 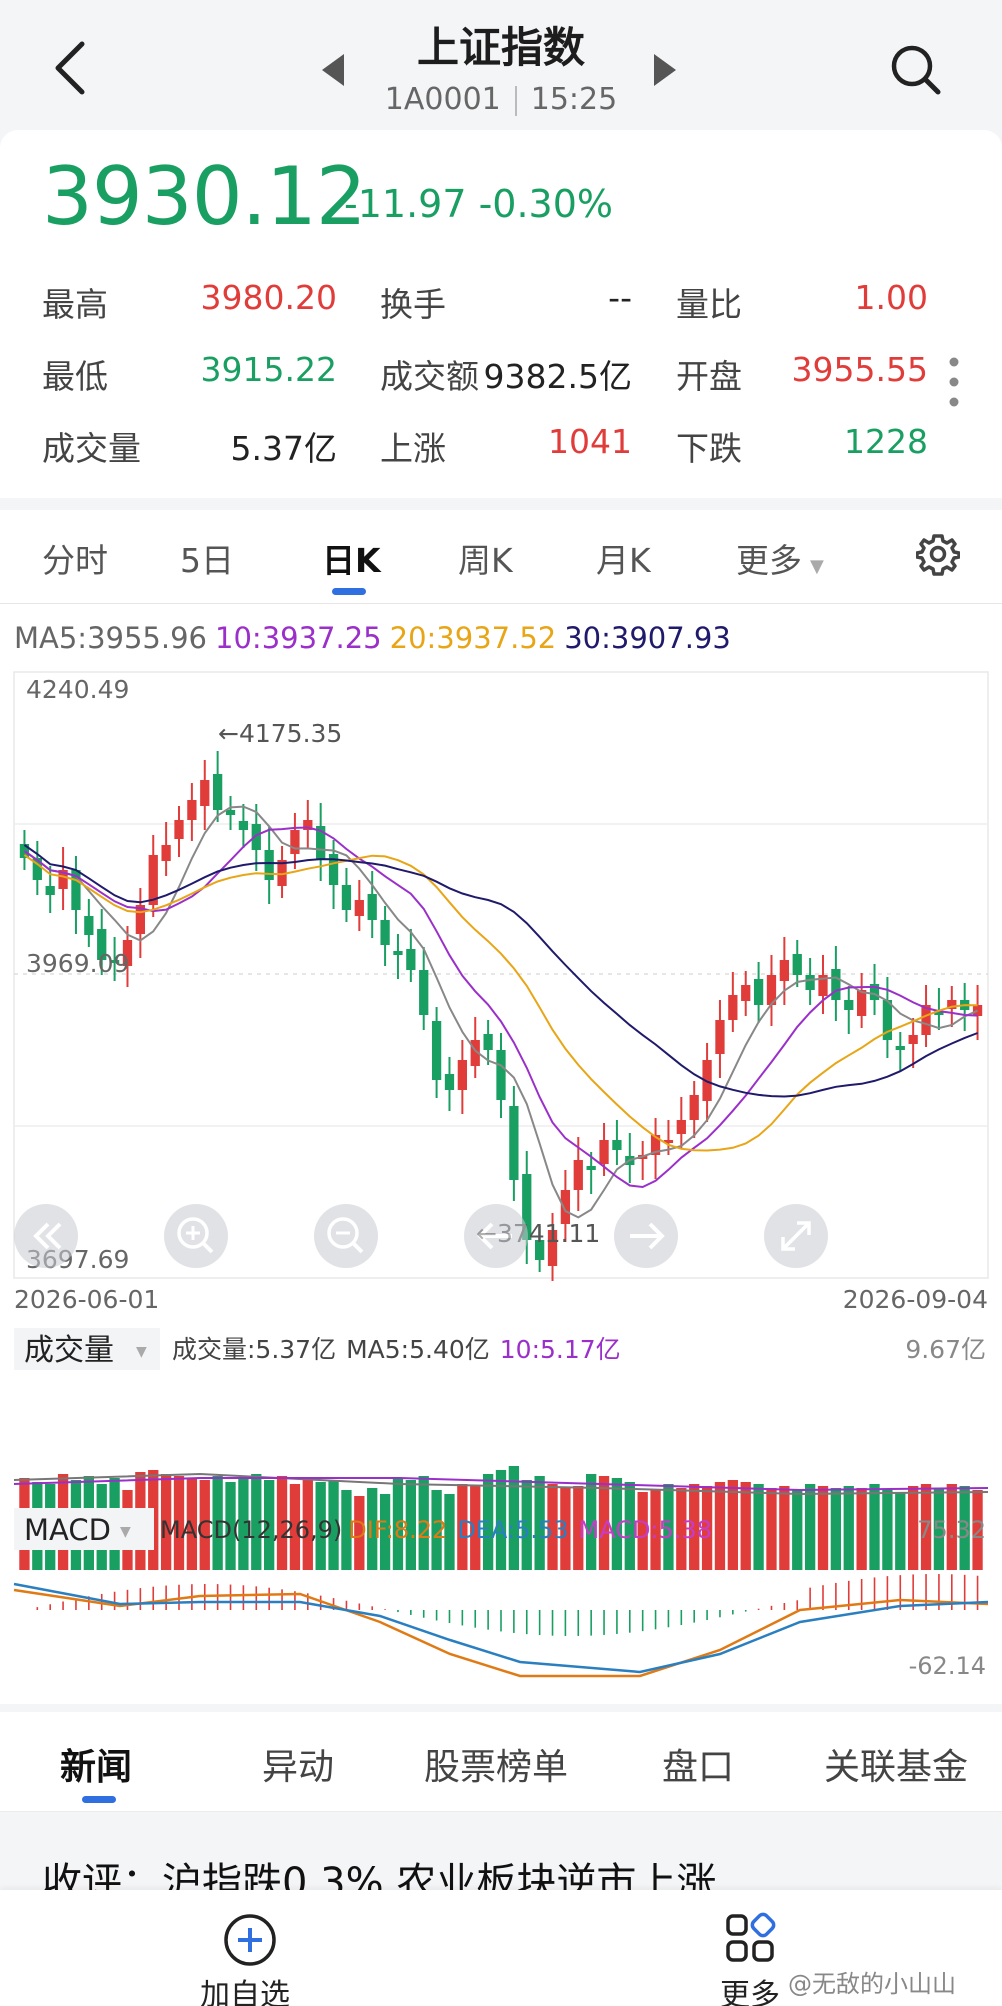 What do you see at coordinates (709, 376) in the screenshot?
I see `stat-label: 开盘` at bounding box center [709, 376].